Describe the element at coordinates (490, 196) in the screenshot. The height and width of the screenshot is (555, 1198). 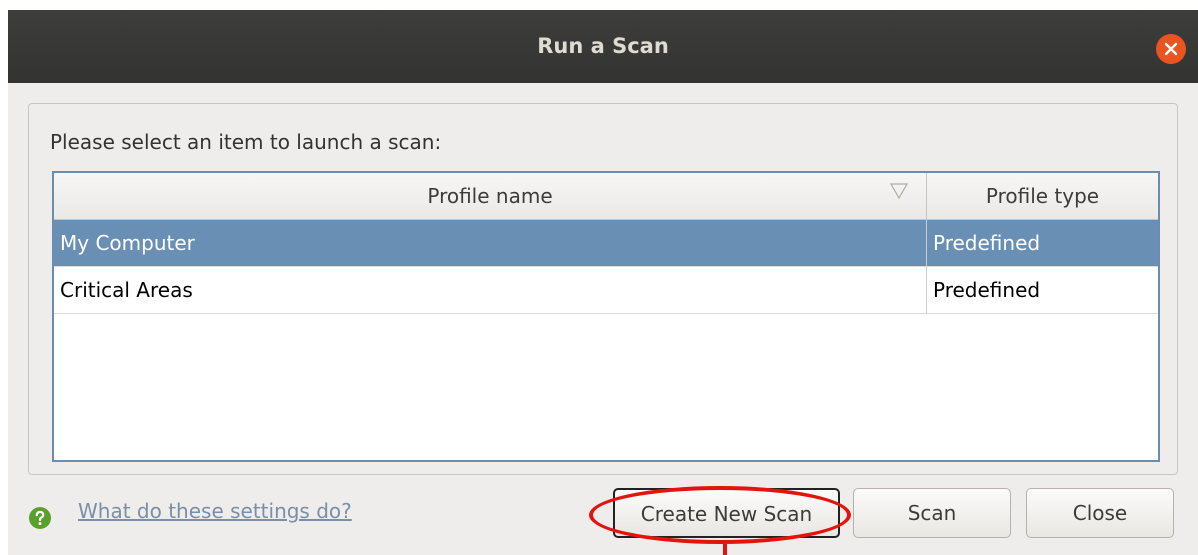
I see `column-header-profile-name: Profile name` at that location.